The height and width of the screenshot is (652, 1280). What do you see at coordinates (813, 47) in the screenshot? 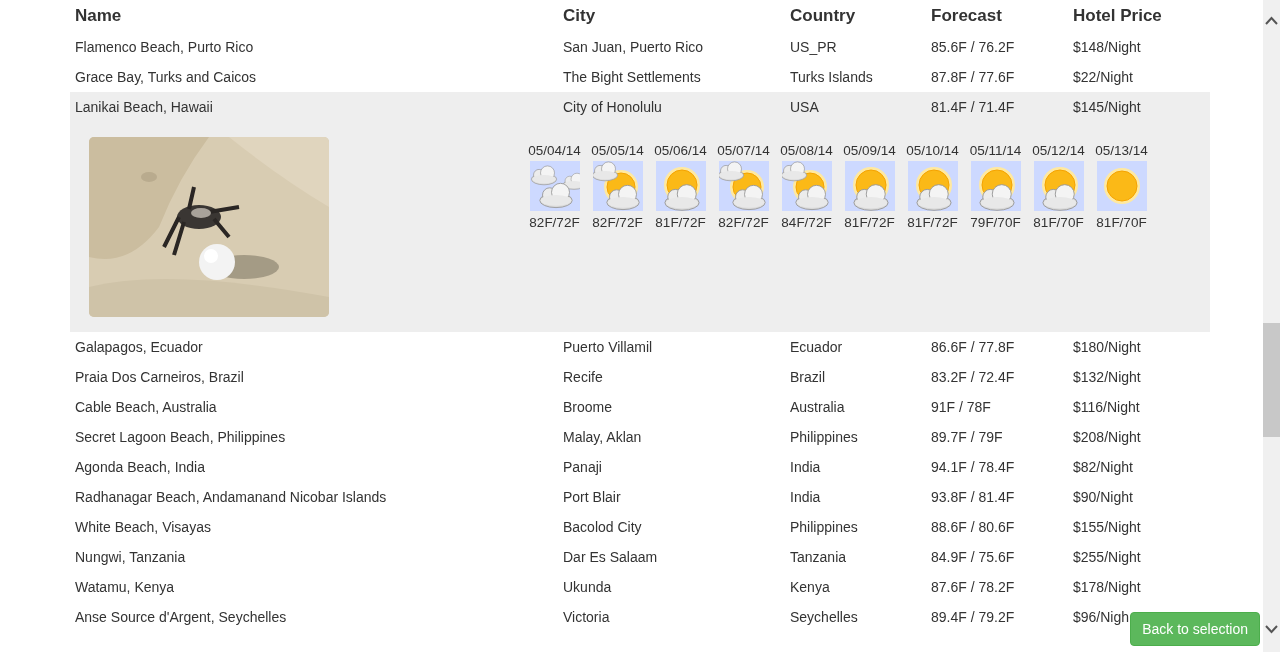
I see `table-cell-text: US_PR` at bounding box center [813, 47].